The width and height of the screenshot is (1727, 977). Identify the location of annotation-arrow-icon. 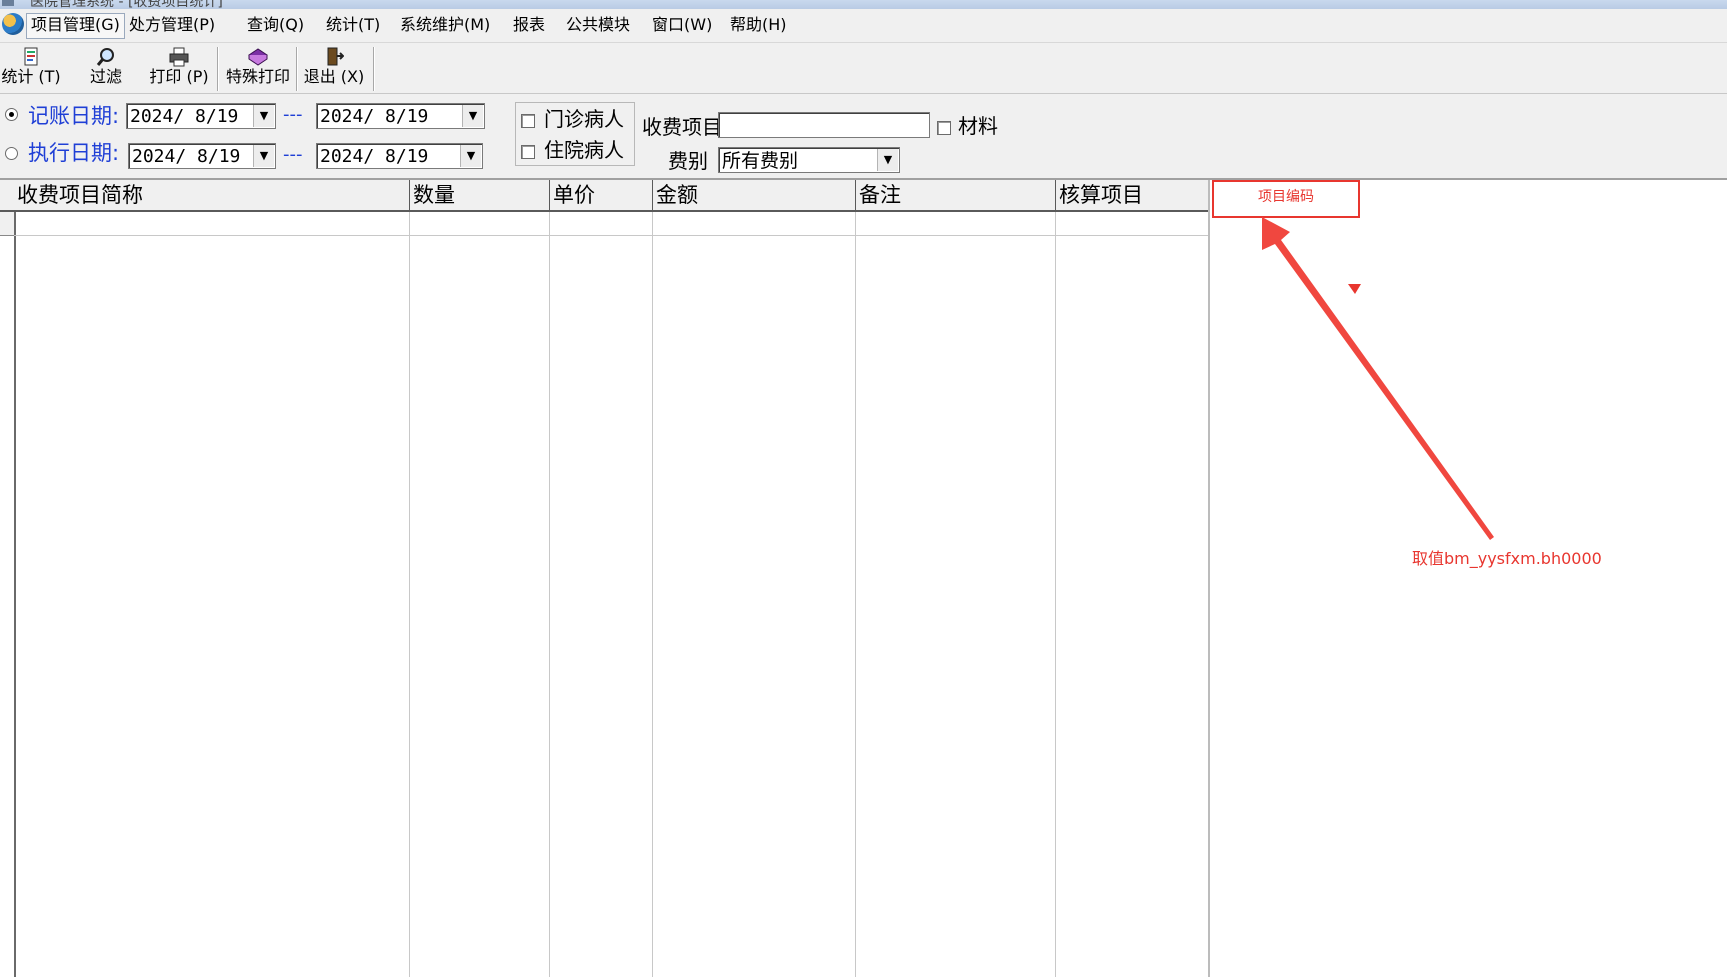
(1378, 378).